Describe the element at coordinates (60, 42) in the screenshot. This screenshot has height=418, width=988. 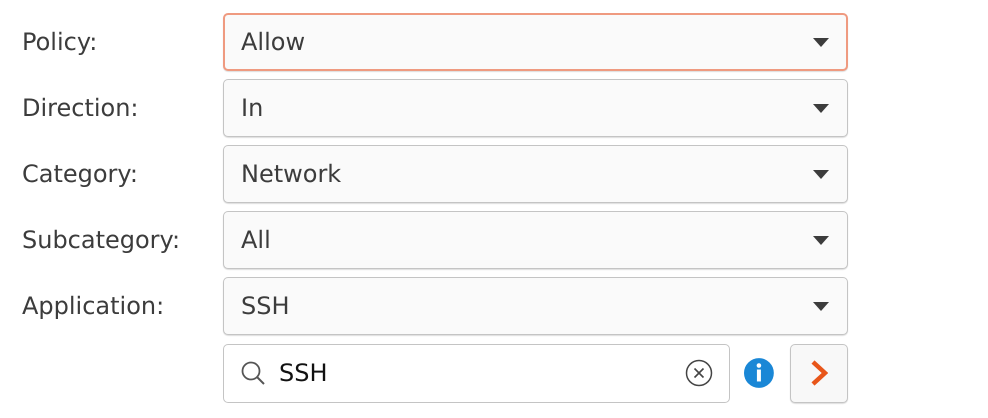
I see `field-label: Policy:` at that location.